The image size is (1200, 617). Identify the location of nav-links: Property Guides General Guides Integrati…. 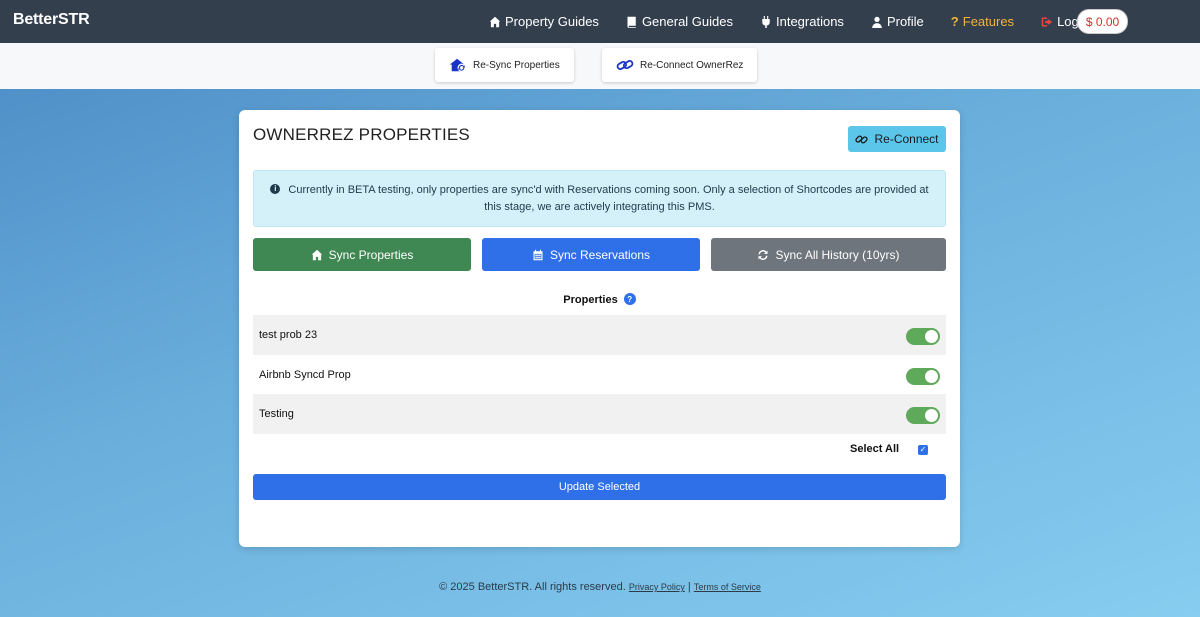
(806, 21).